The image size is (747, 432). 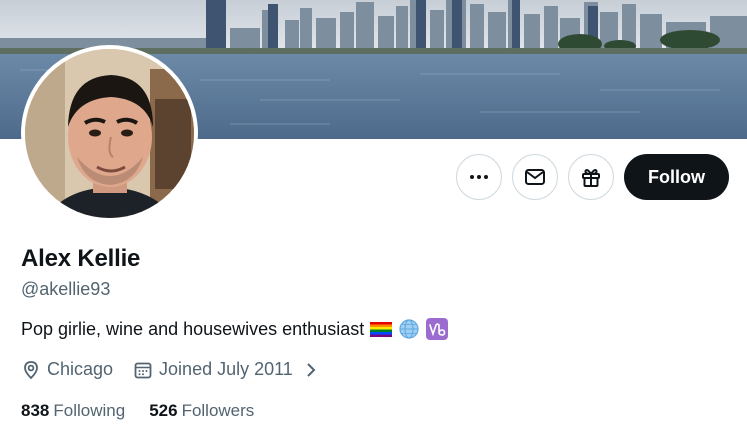 What do you see at coordinates (381, 329) in the screenshot?
I see `rainbow-flag-icon` at bounding box center [381, 329].